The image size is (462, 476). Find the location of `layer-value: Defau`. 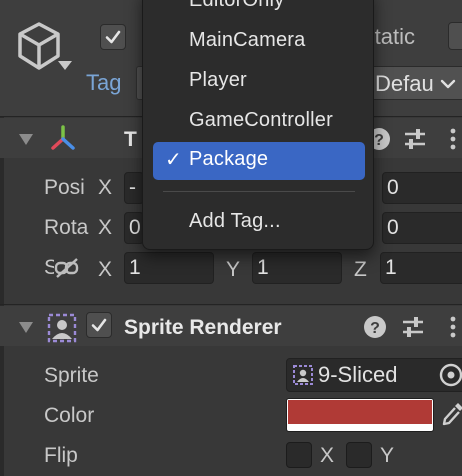

layer-value: Defau is located at coordinates (404, 83).